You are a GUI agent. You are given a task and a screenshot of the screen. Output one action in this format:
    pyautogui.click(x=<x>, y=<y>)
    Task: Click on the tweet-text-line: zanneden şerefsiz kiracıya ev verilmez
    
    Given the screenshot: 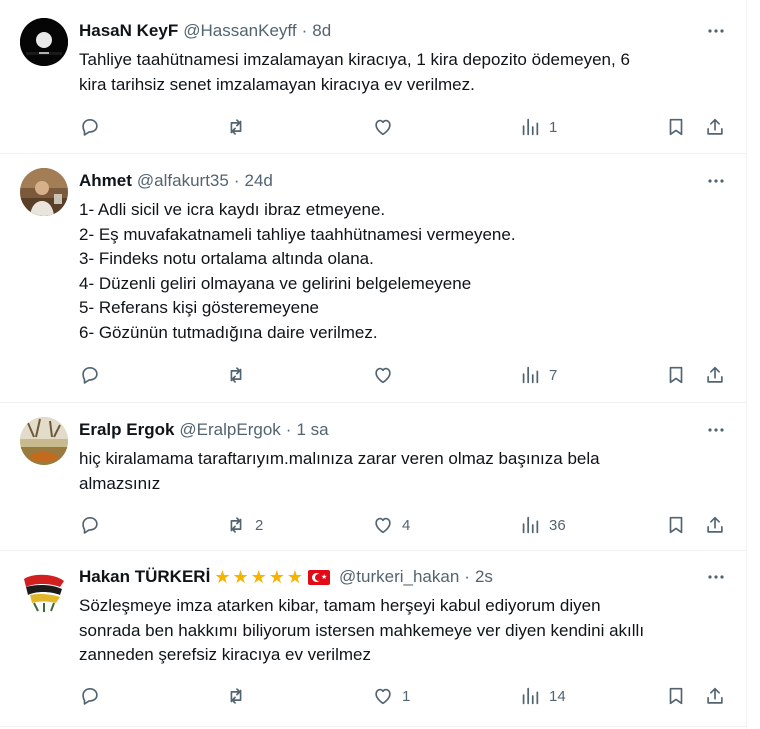 What is the action you would take?
    pyautogui.click(x=225, y=654)
    